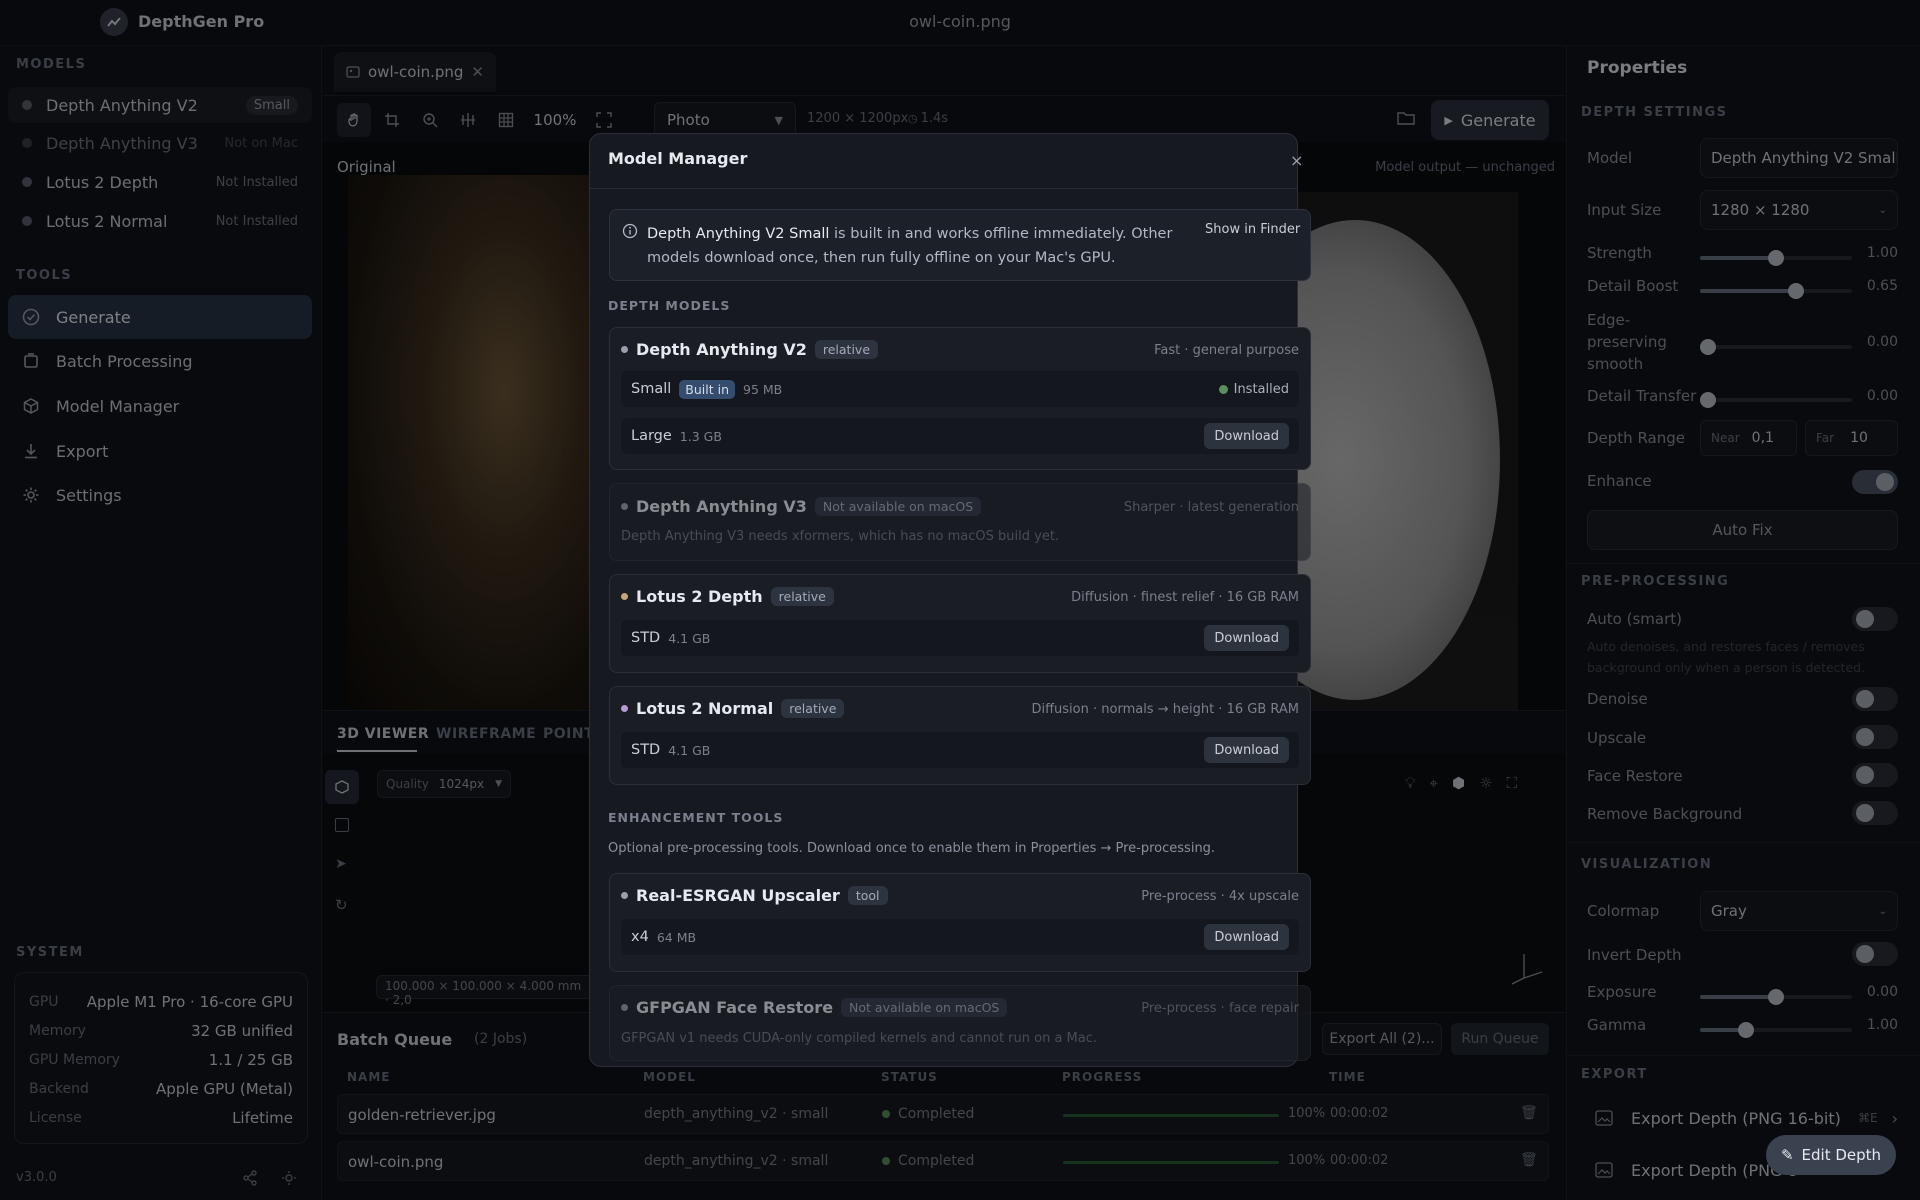 The image size is (1920, 1200). What do you see at coordinates (721, 349) in the screenshot?
I see `model-title-text: Depth Anything V2` at bounding box center [721, 349].